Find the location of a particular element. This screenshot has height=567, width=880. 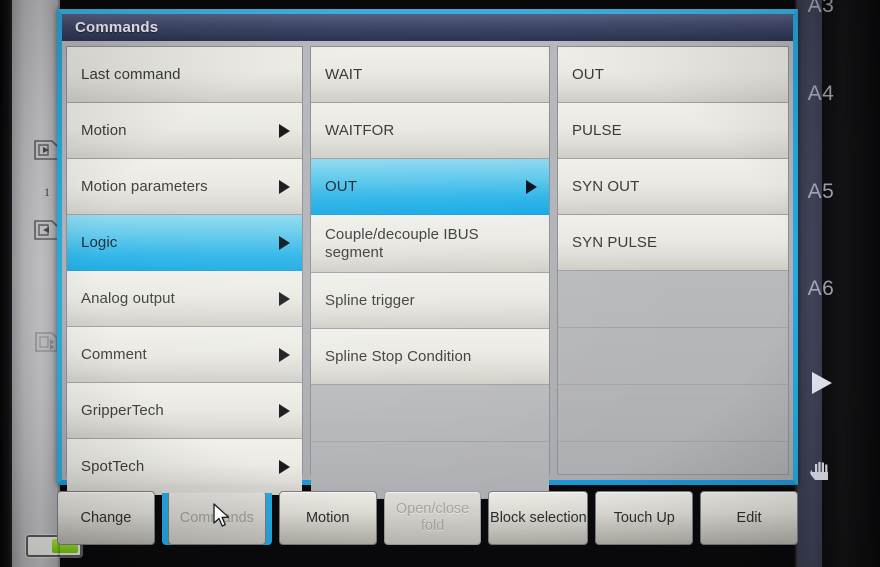

menu-item-waitfor: WAITFOR is located at coordinates (430, 131).